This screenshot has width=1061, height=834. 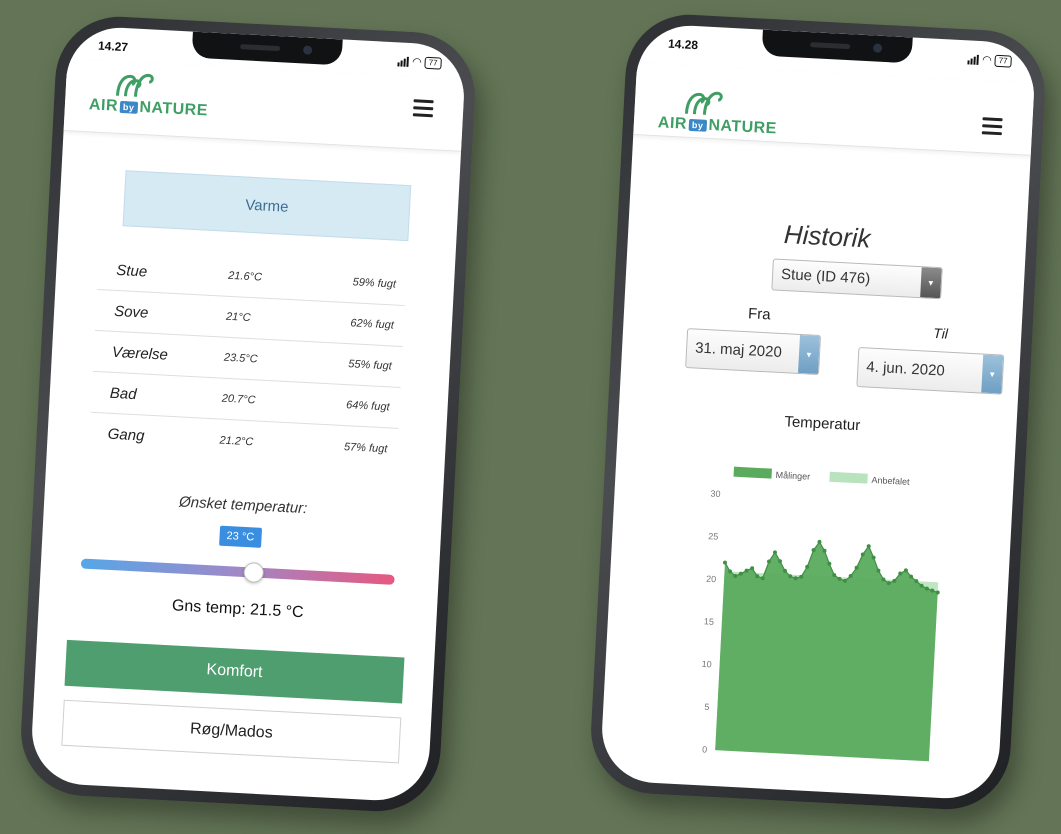 I want to click on y-tick-label: 10, so click(x=706, y=664).